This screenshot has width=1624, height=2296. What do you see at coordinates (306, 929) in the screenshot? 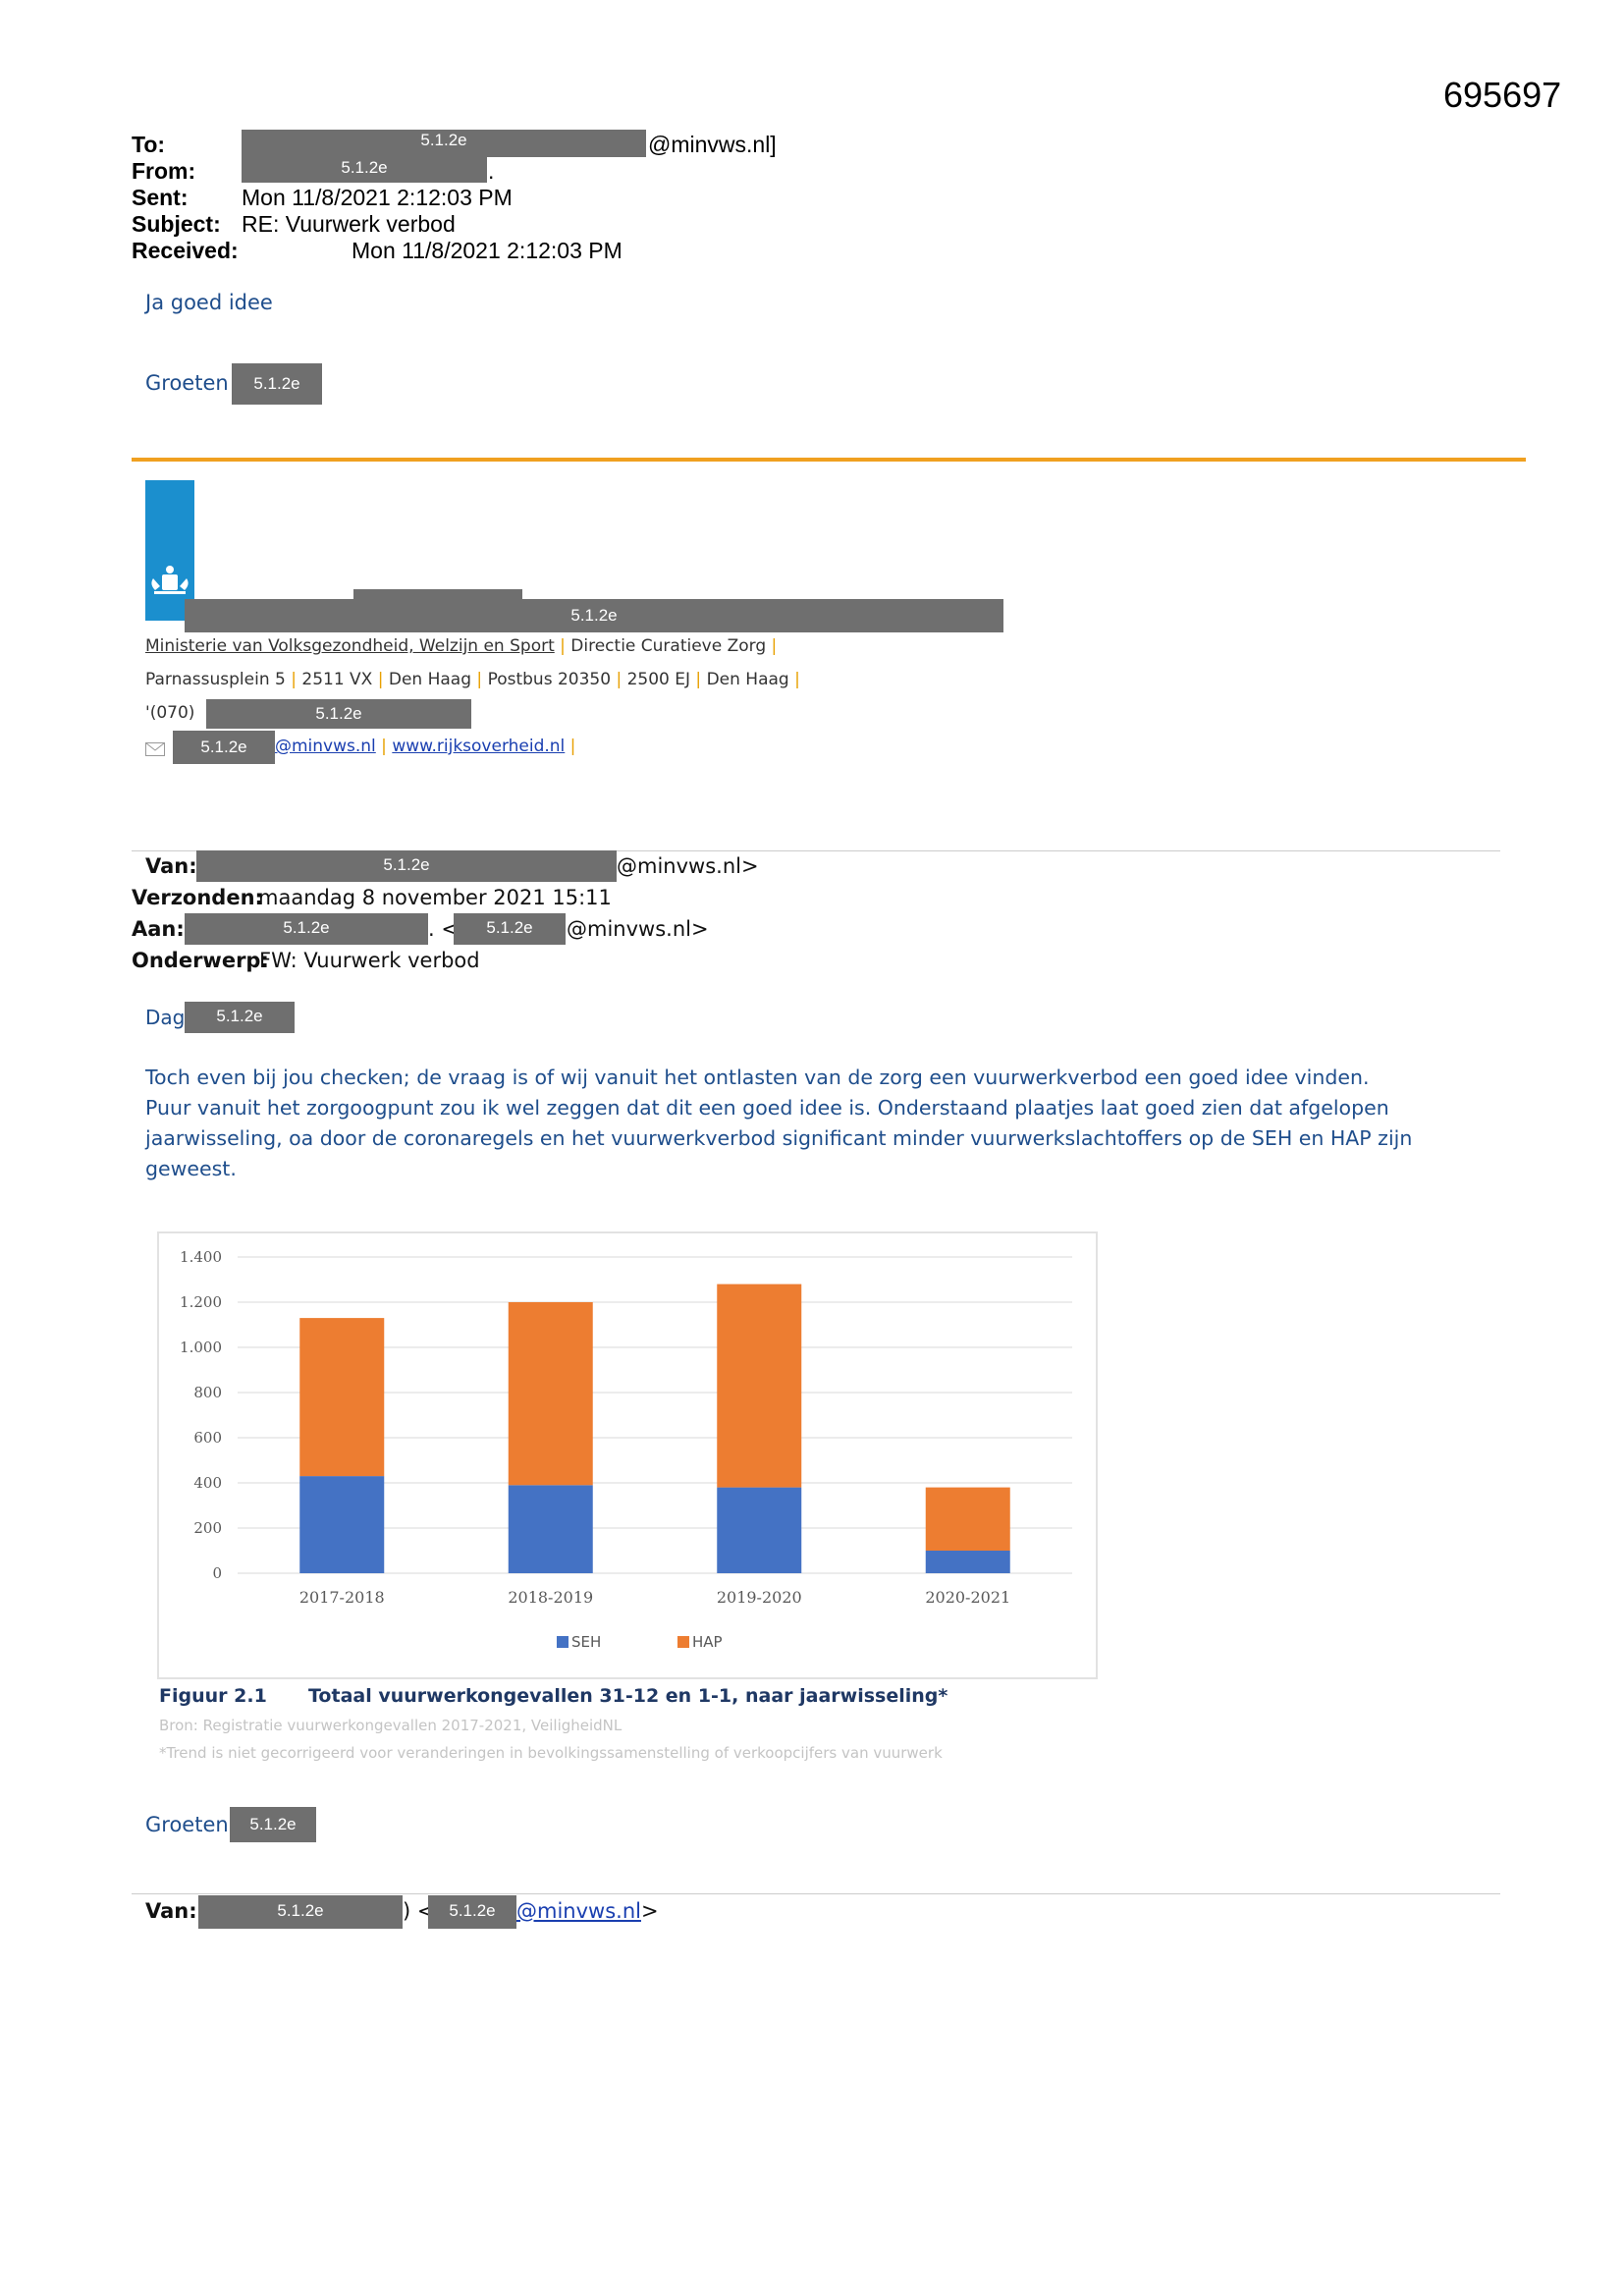
I see `redaction-fwd-aan: 5.1.2e` at bounding box center [306, 929].